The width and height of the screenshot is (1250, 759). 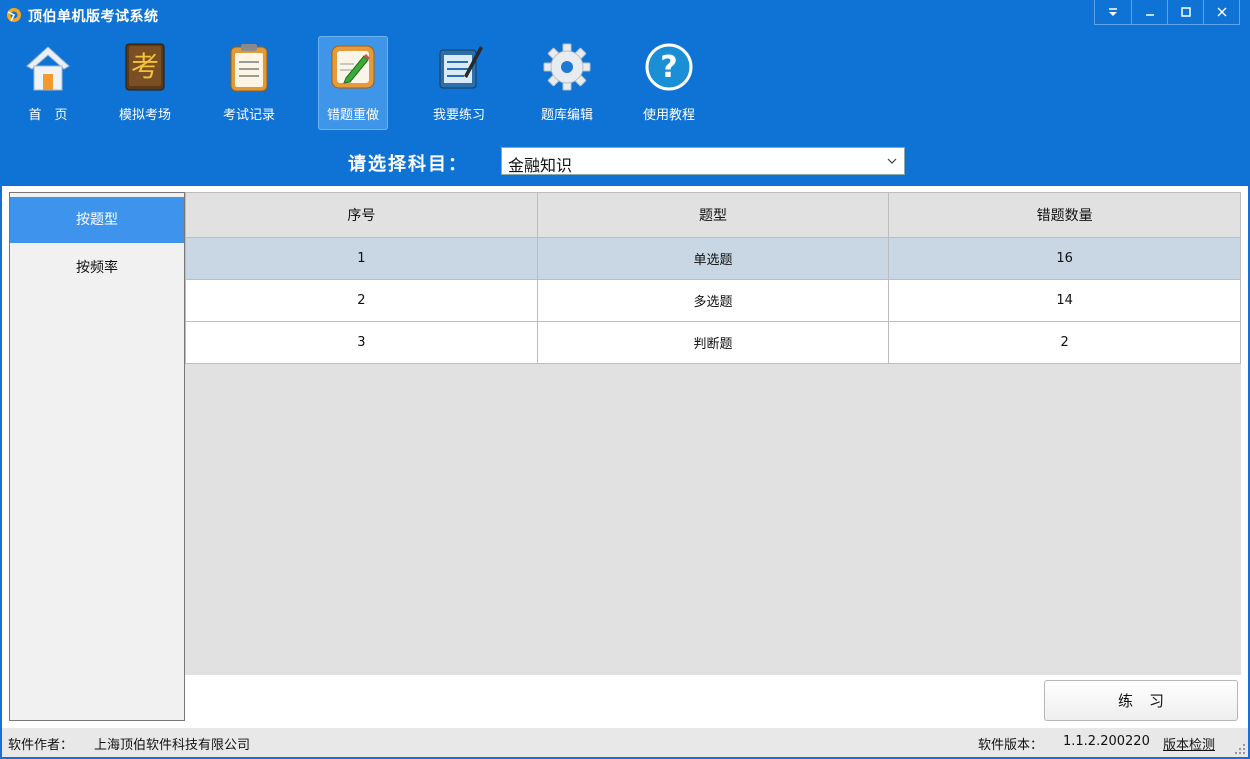 I want to click on close-button, so click(x=1221, y=12).